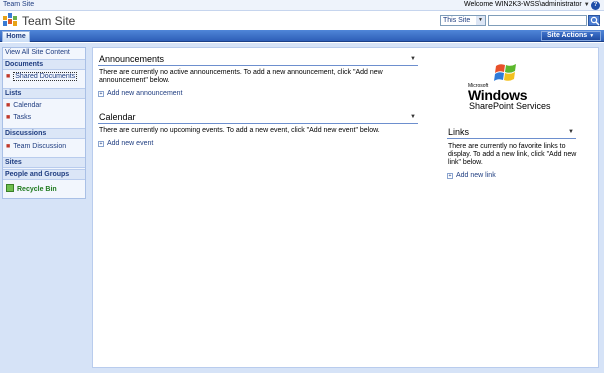 The image size is (604, 373). I want to click on add-link-label: Add new link, so click(476, 175).